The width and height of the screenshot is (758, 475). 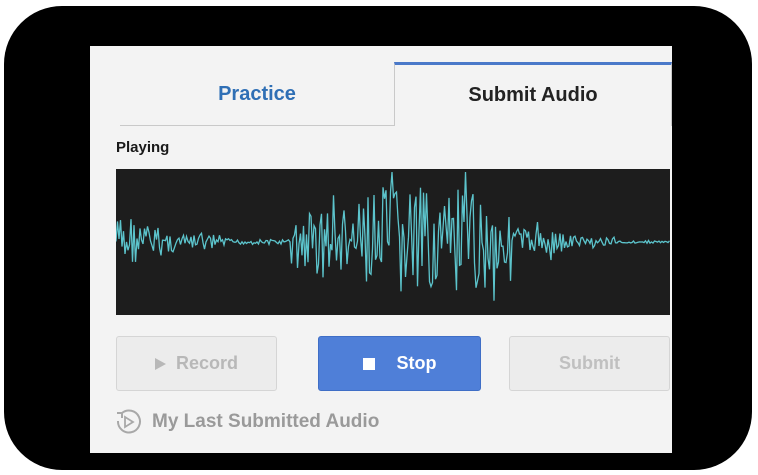 I want to click on last-submitted-audio-link: My Last Submitted Audio, so click(x=246, y=422).